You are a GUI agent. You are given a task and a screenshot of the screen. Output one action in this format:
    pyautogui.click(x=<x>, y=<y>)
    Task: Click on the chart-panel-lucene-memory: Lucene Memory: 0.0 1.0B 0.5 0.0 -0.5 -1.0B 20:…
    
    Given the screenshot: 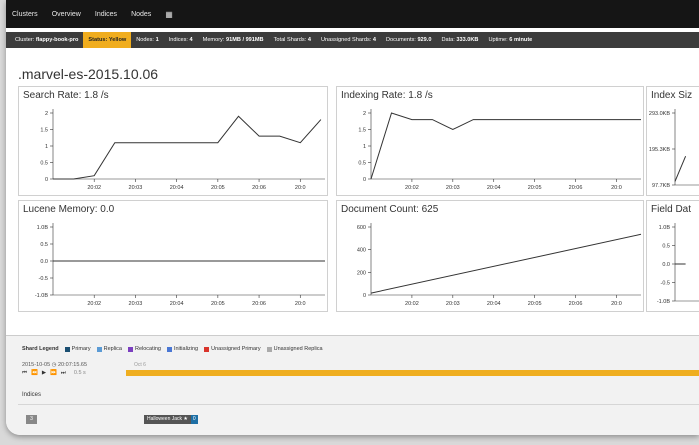 What is the action you would take?
    pyautogui.click(x=173, y=256)
    